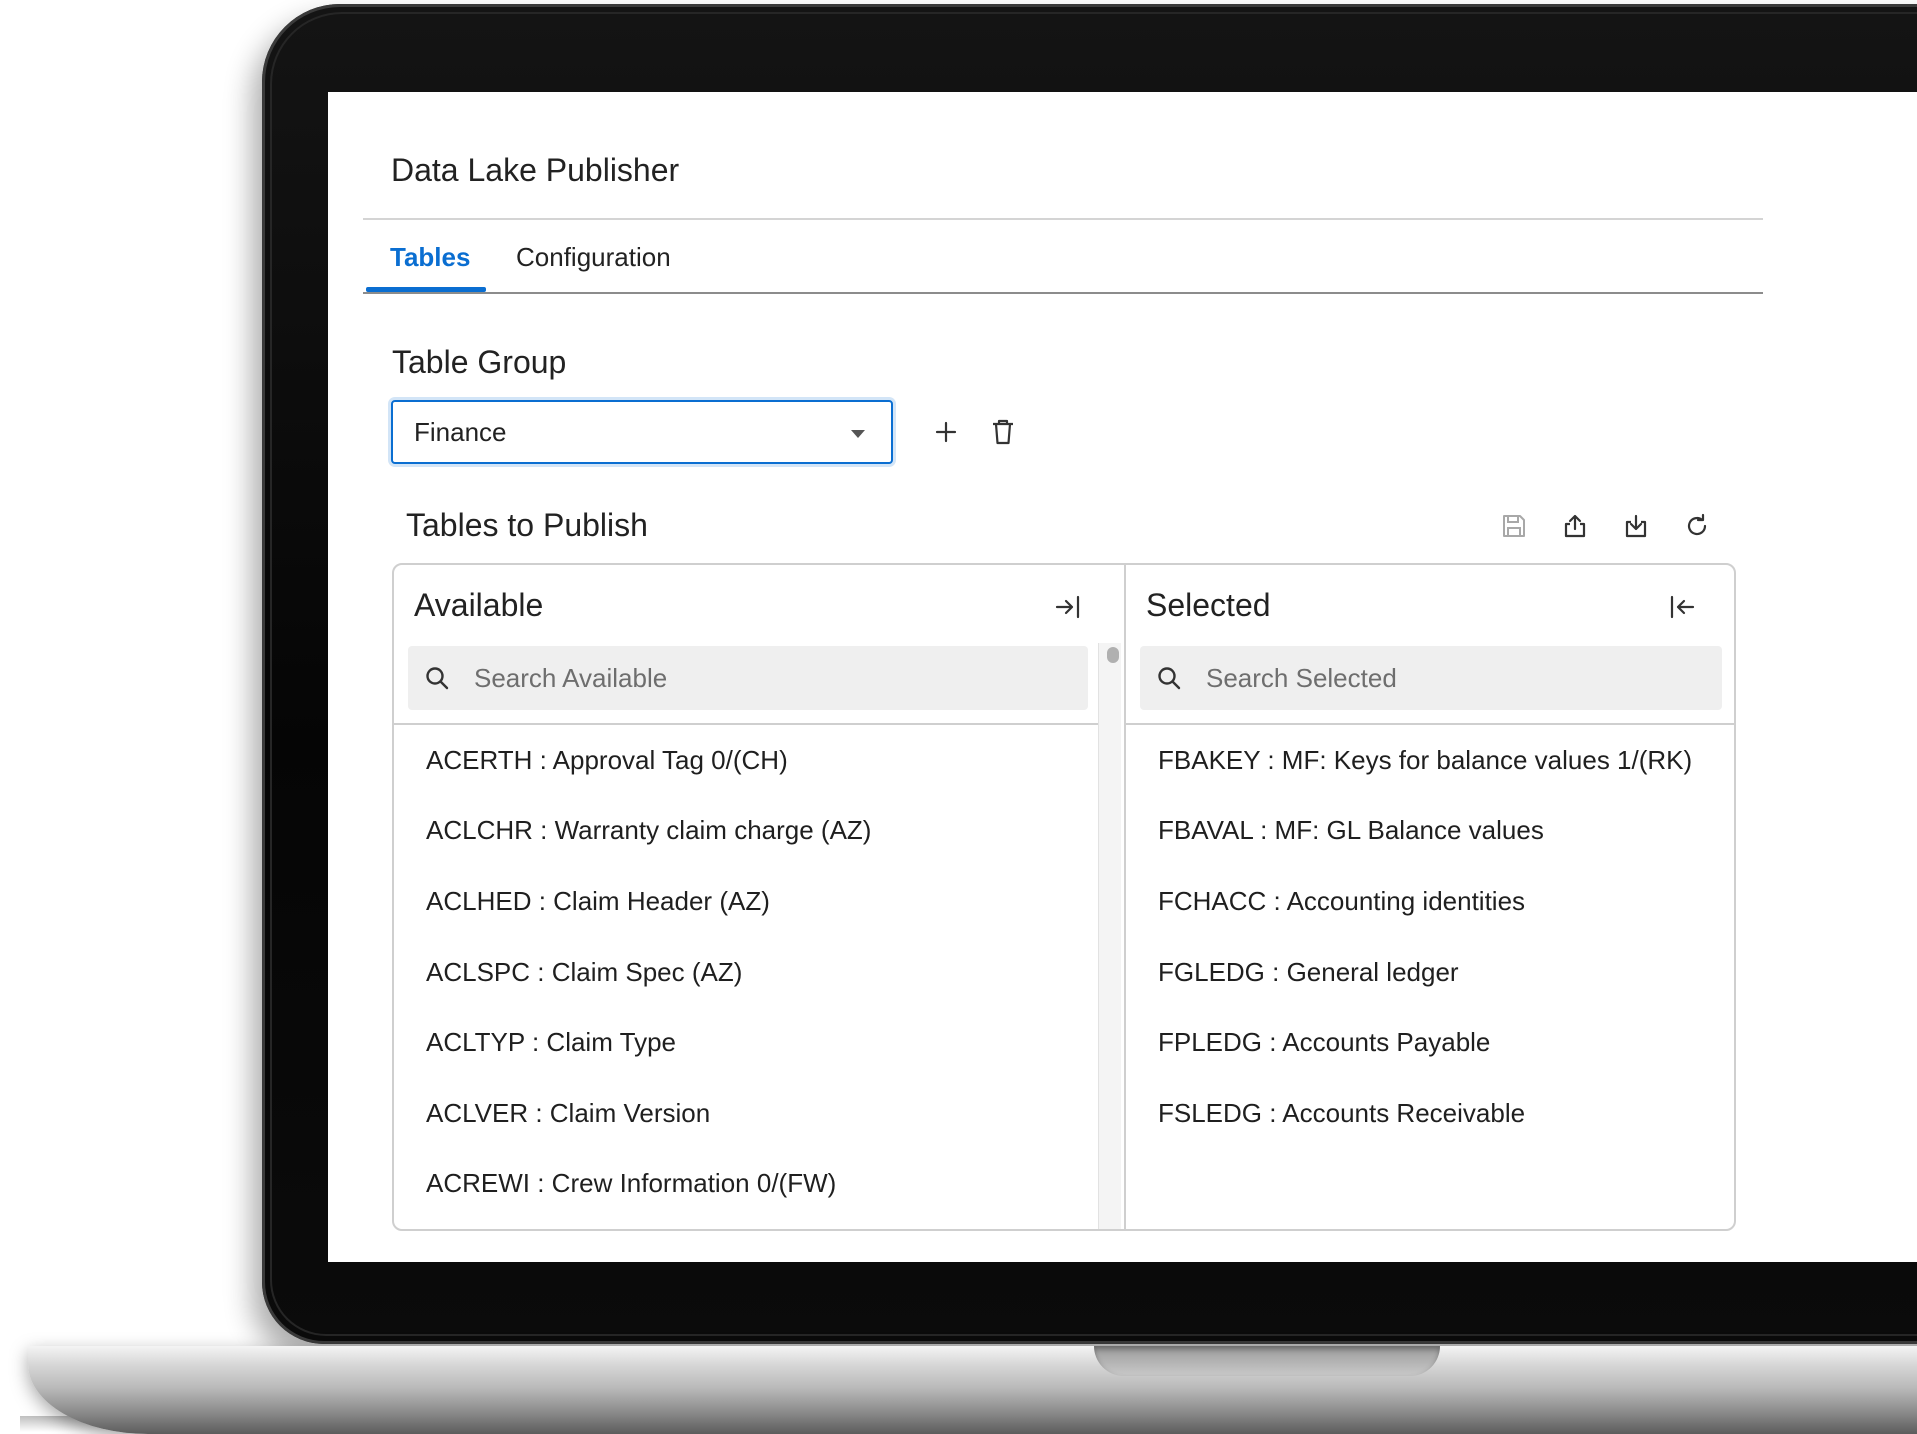 The width and height of the screenshot is (1917, 1434). I want to click on refresh-button, so click(1697, 526).